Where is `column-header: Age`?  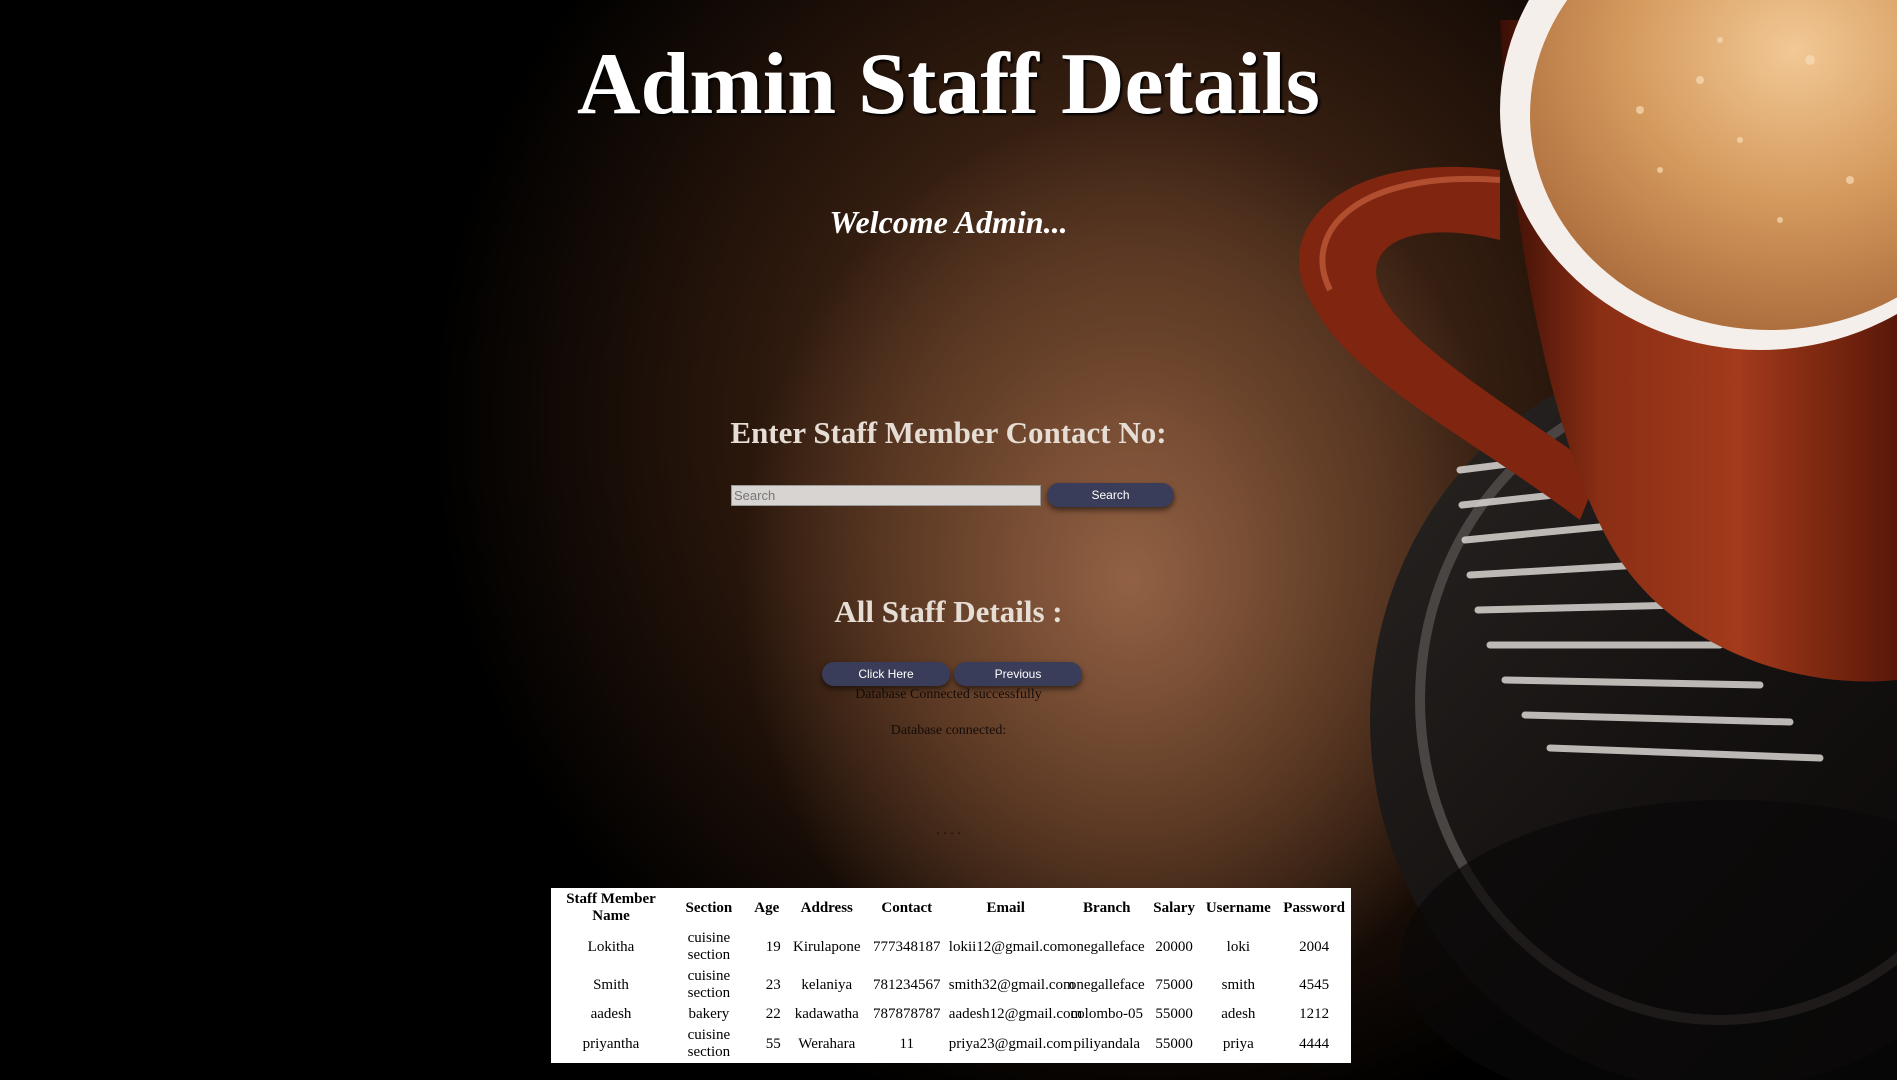 column-header: Age is located at coordinates (767, 907).